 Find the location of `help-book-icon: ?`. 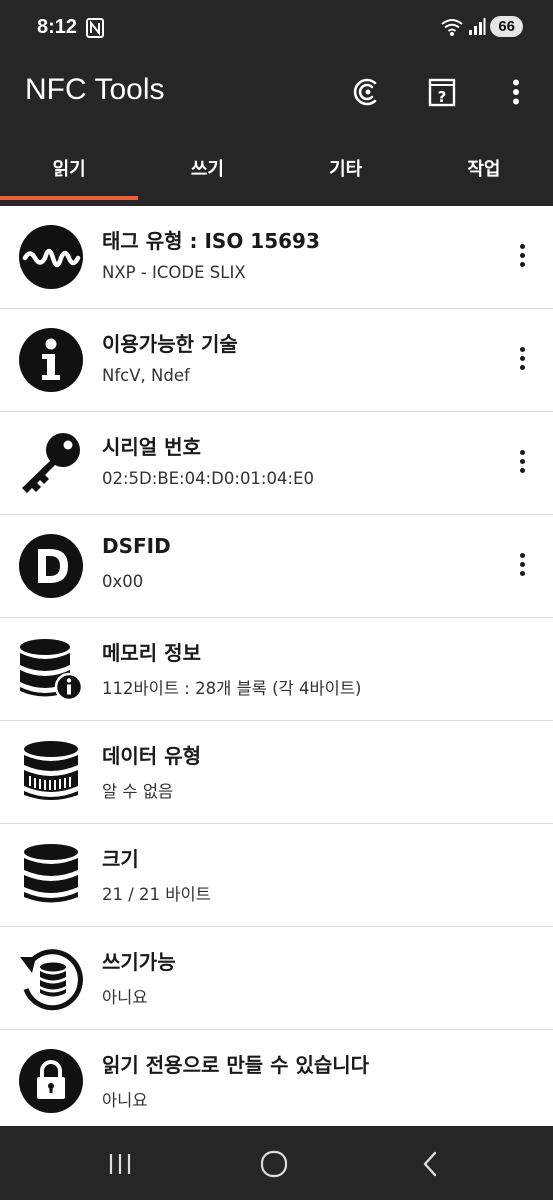

help-book-icon: ? is located at coordinates (442, 92).